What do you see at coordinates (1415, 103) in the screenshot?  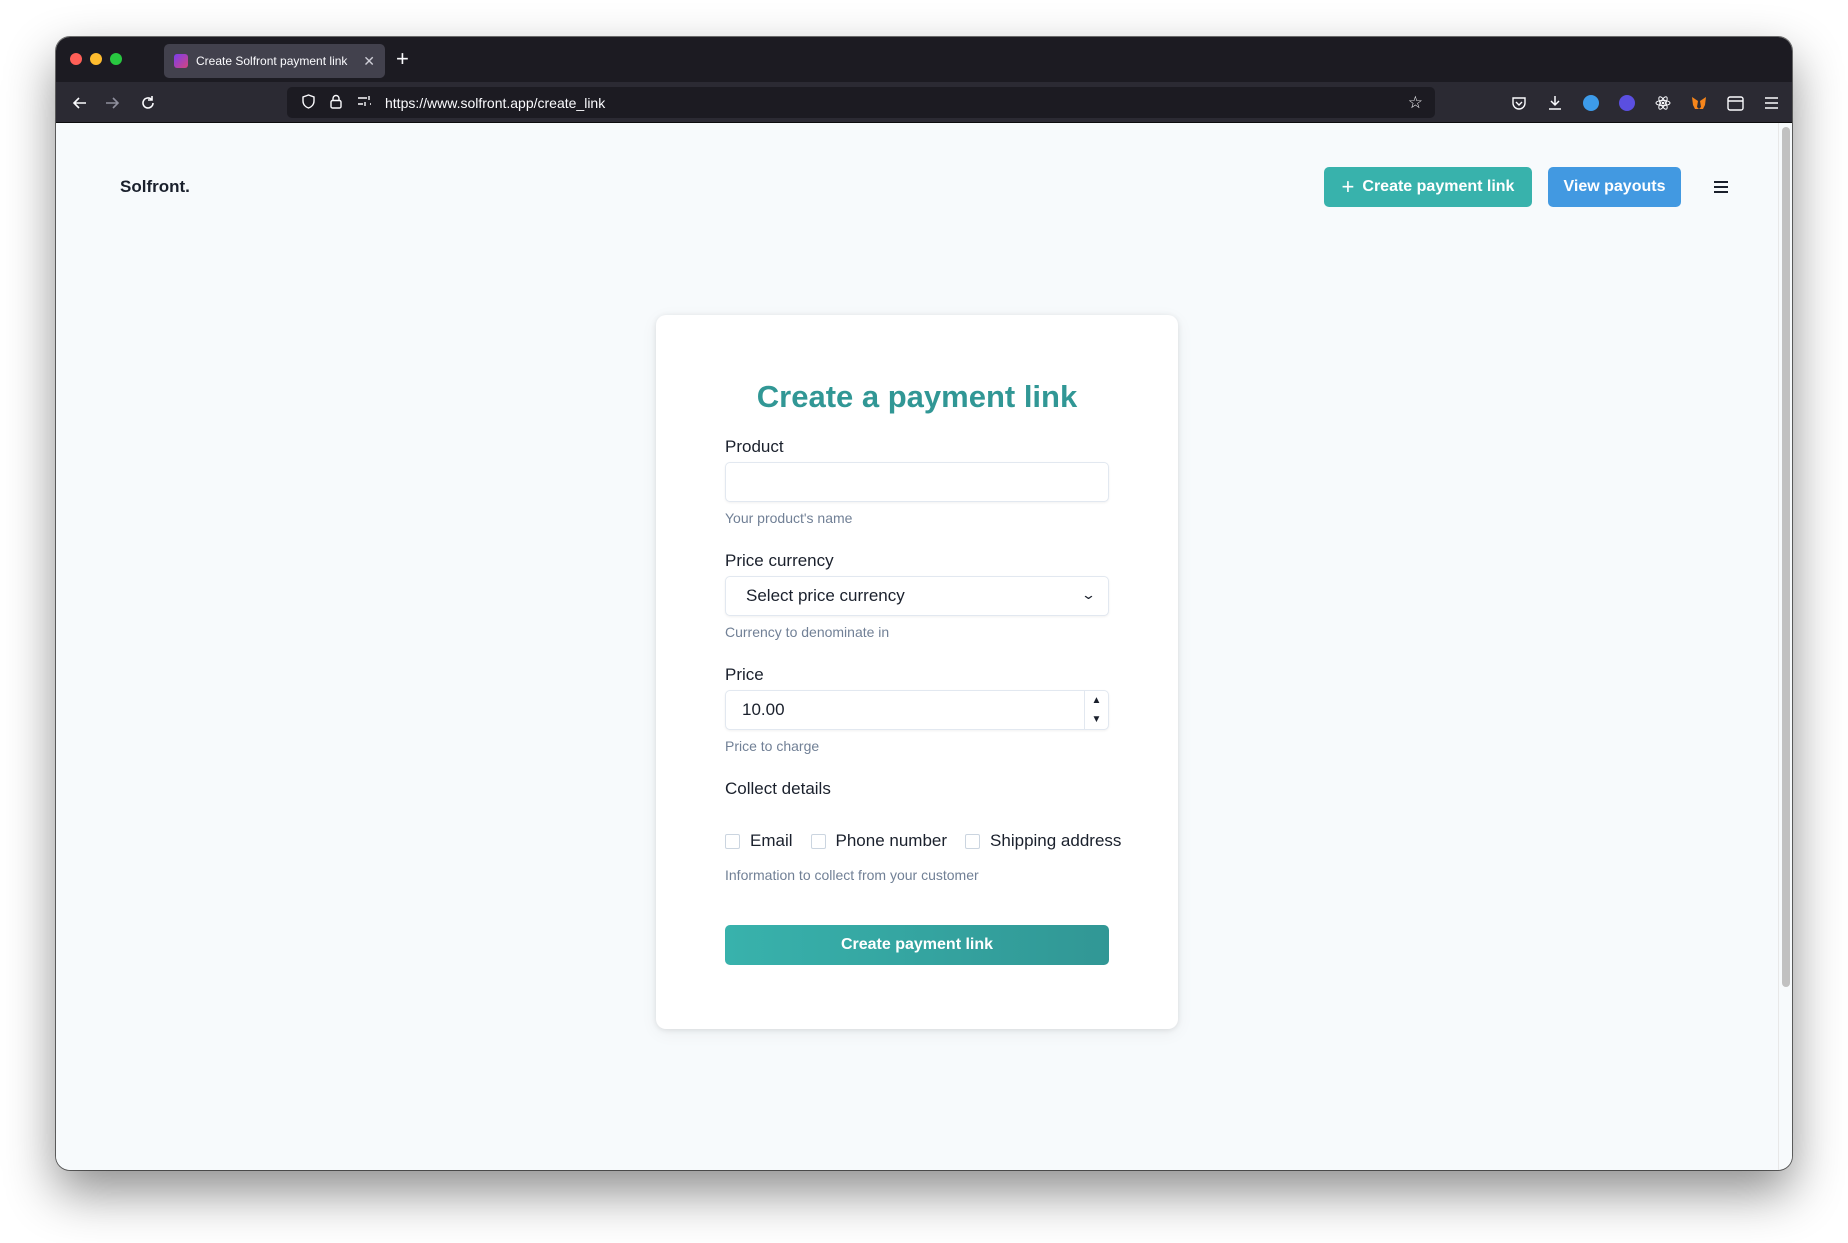 I see `star-icon: ☆` at bounding box center [1415, 103].